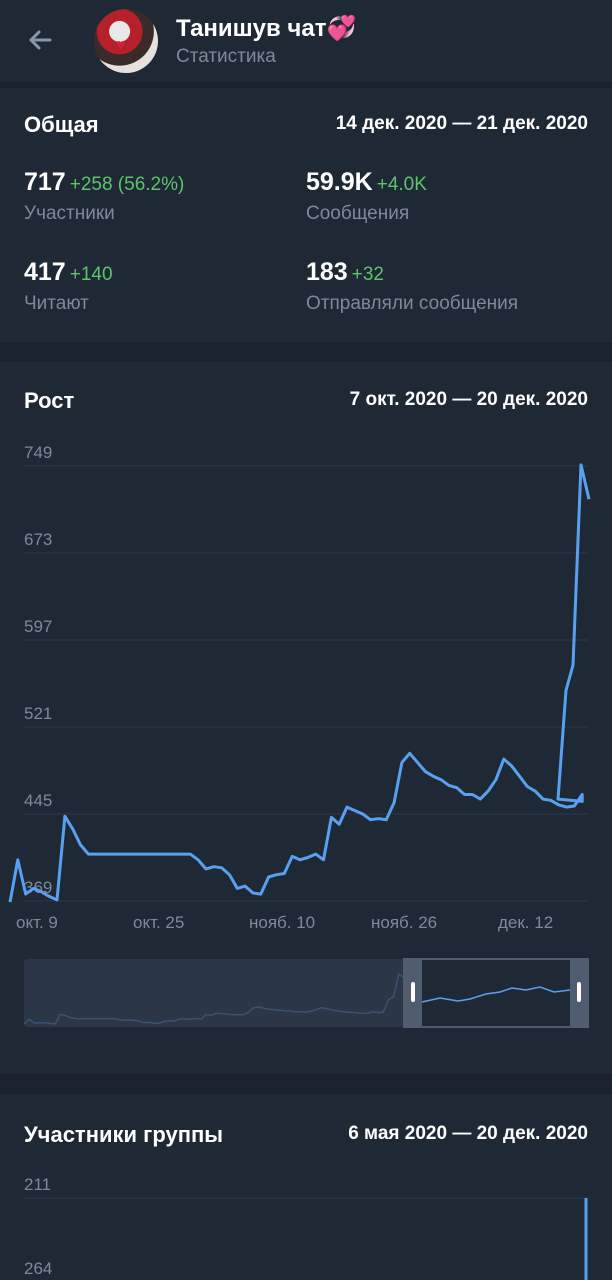 The image size is (612, 1280). Describe the element at coordinates (40, 40) in the screenshot. I see `arrow-left-icon` at that location.